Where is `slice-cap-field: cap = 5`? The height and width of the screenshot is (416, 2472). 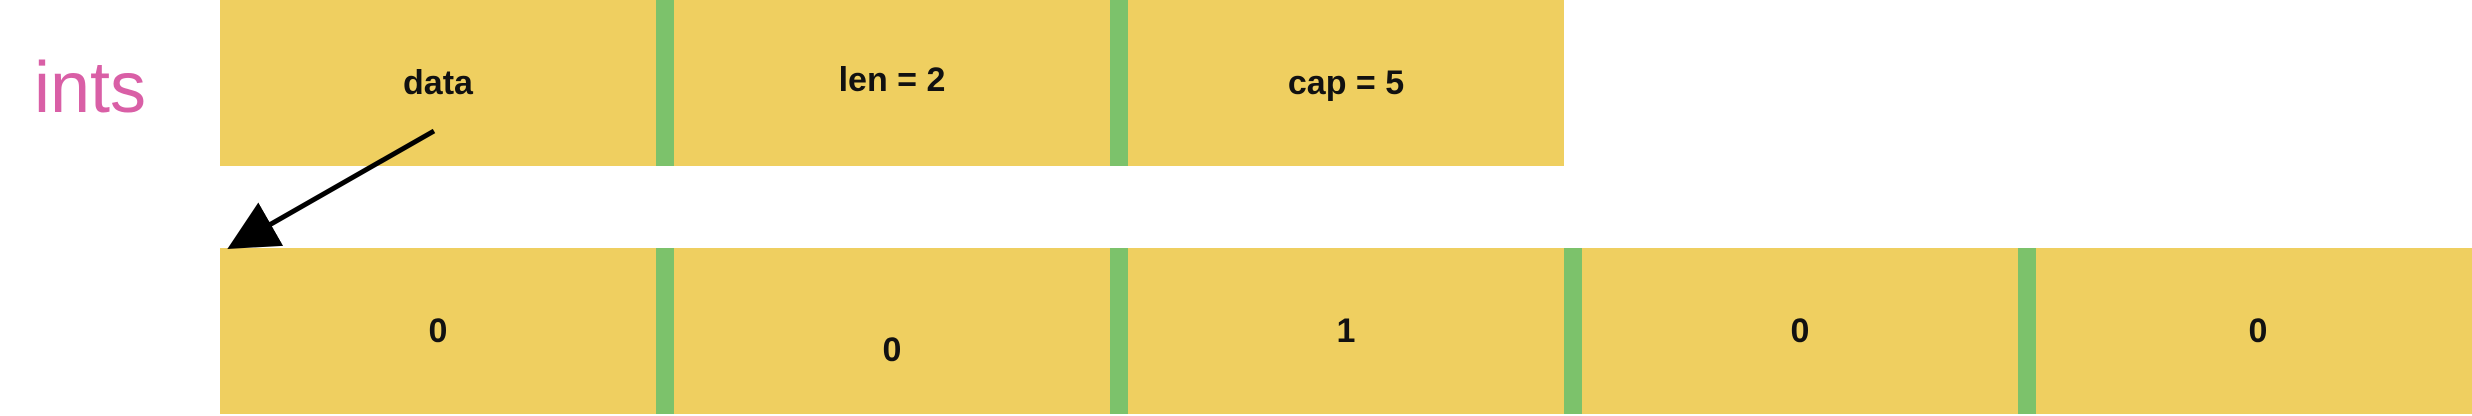 slice-cap-field: cap = 5 is located at coordinates (1346, 83).